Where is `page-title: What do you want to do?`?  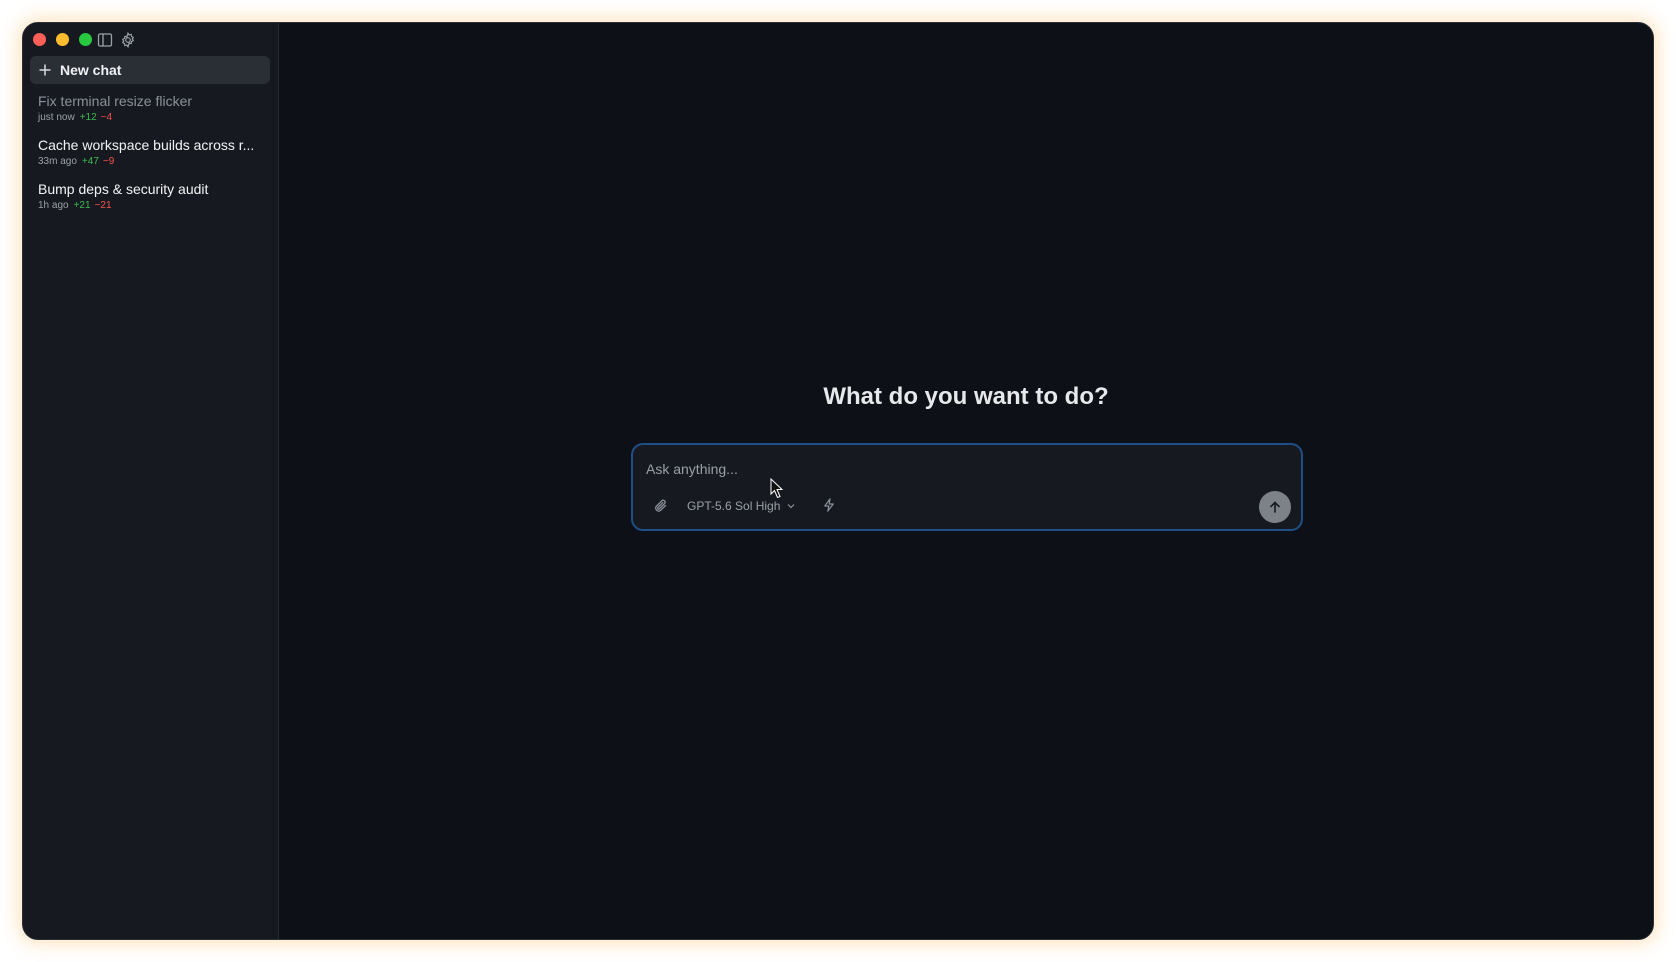
page-title: What do you want to do? is located at coordinates (966, 396).